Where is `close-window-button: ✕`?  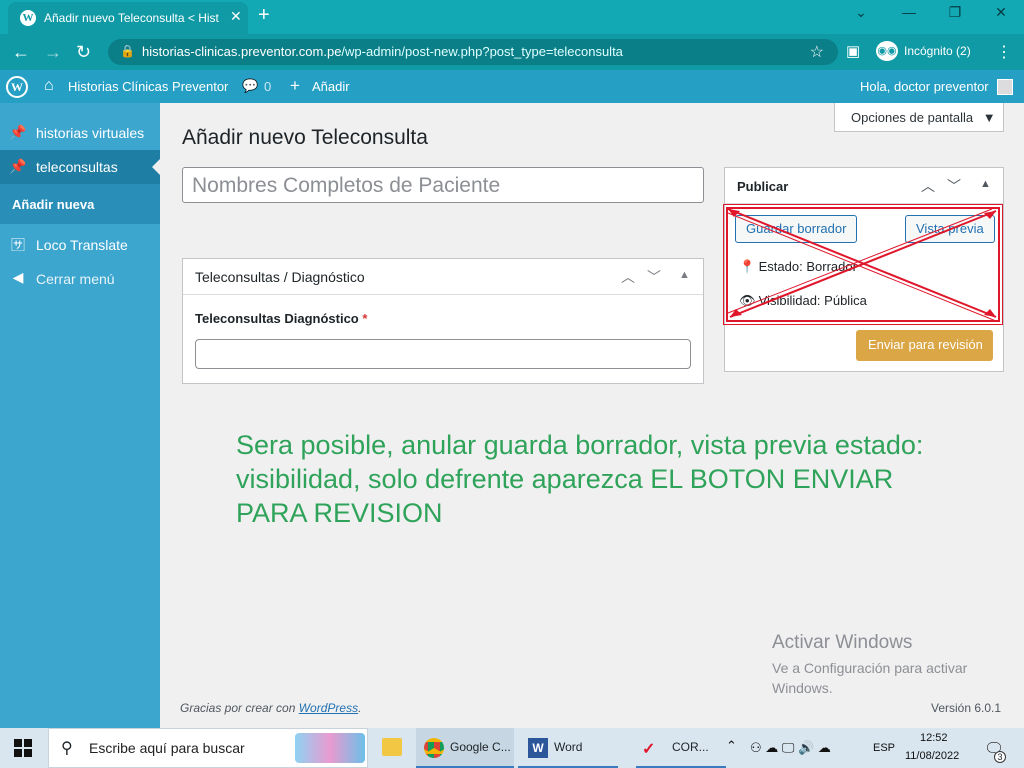
close-window-button: ✕ is located at coordinates (1001, 12).